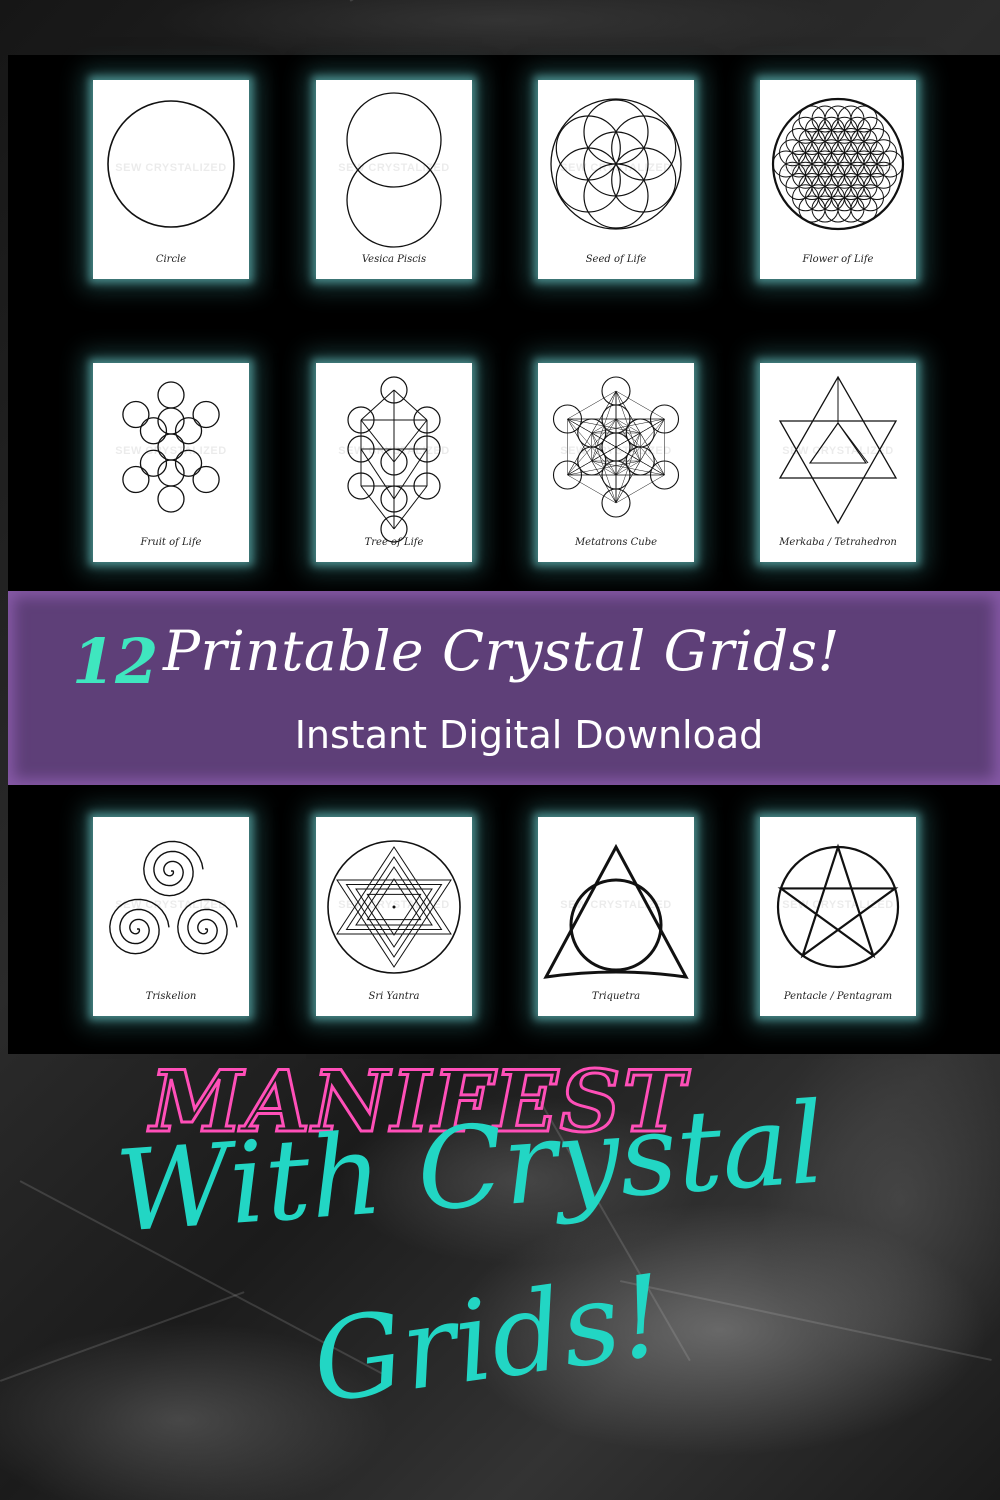  I want to click on grid-card-vesica-piscis: SEW CRYSTALIZED Vesica Piscis, so click(394, 179).